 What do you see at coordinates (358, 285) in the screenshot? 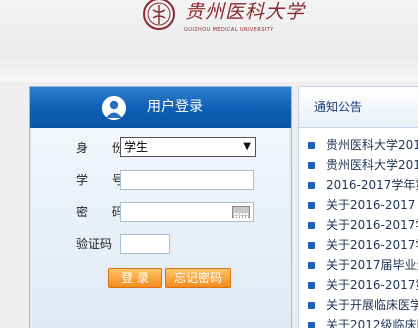
I see `notice-item: 关于2016-2017第` at bounding box center [358, 285].